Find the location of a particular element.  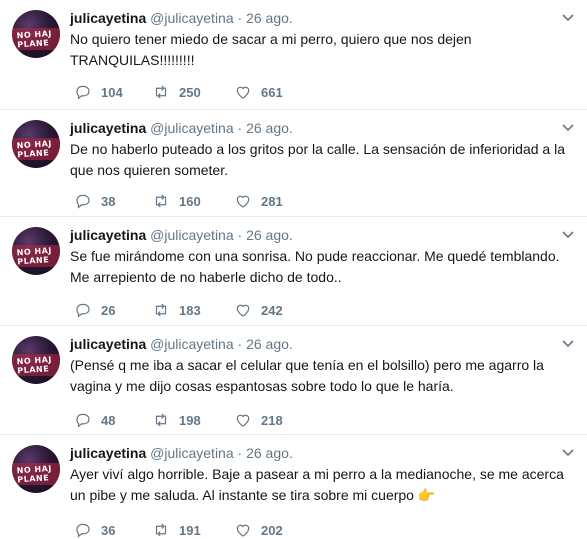

reply-button: 36 is located at coordinates (94, 529).